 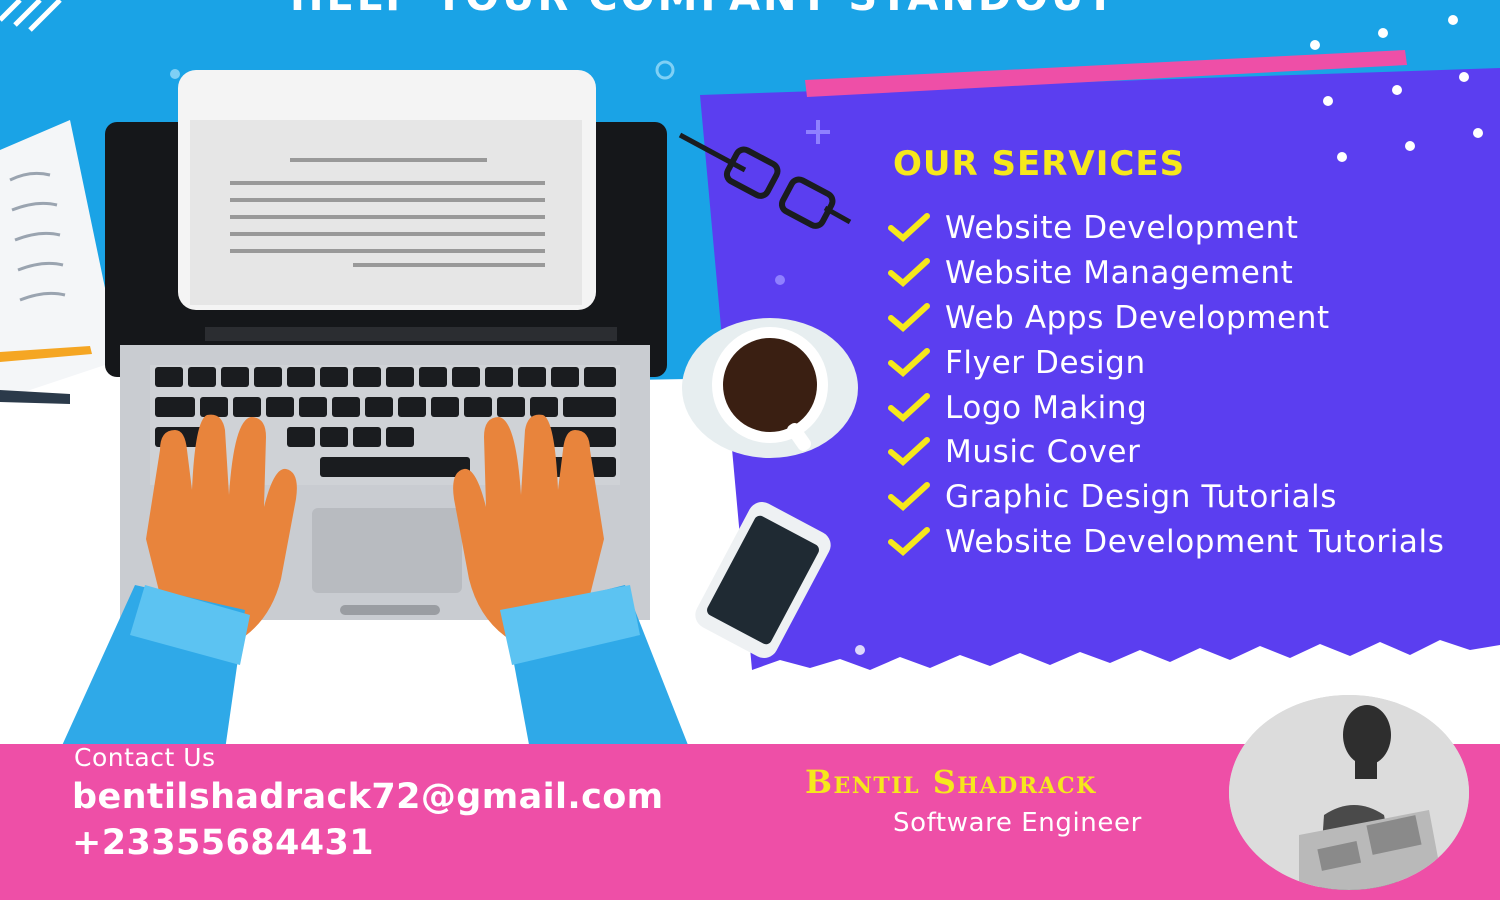 What do you see at coordinates (1017, 823) in the screenshot?
I see `person-role: Software Engineer` at bounding box center [1017, 823].